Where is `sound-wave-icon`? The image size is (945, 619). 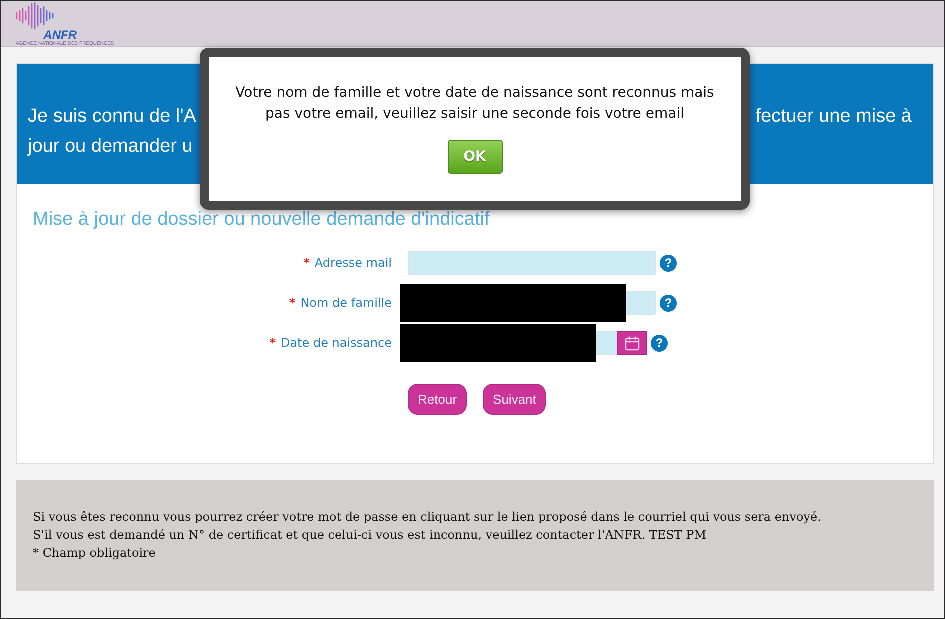 sound-wave-icon is located at coordinates (35, 16).